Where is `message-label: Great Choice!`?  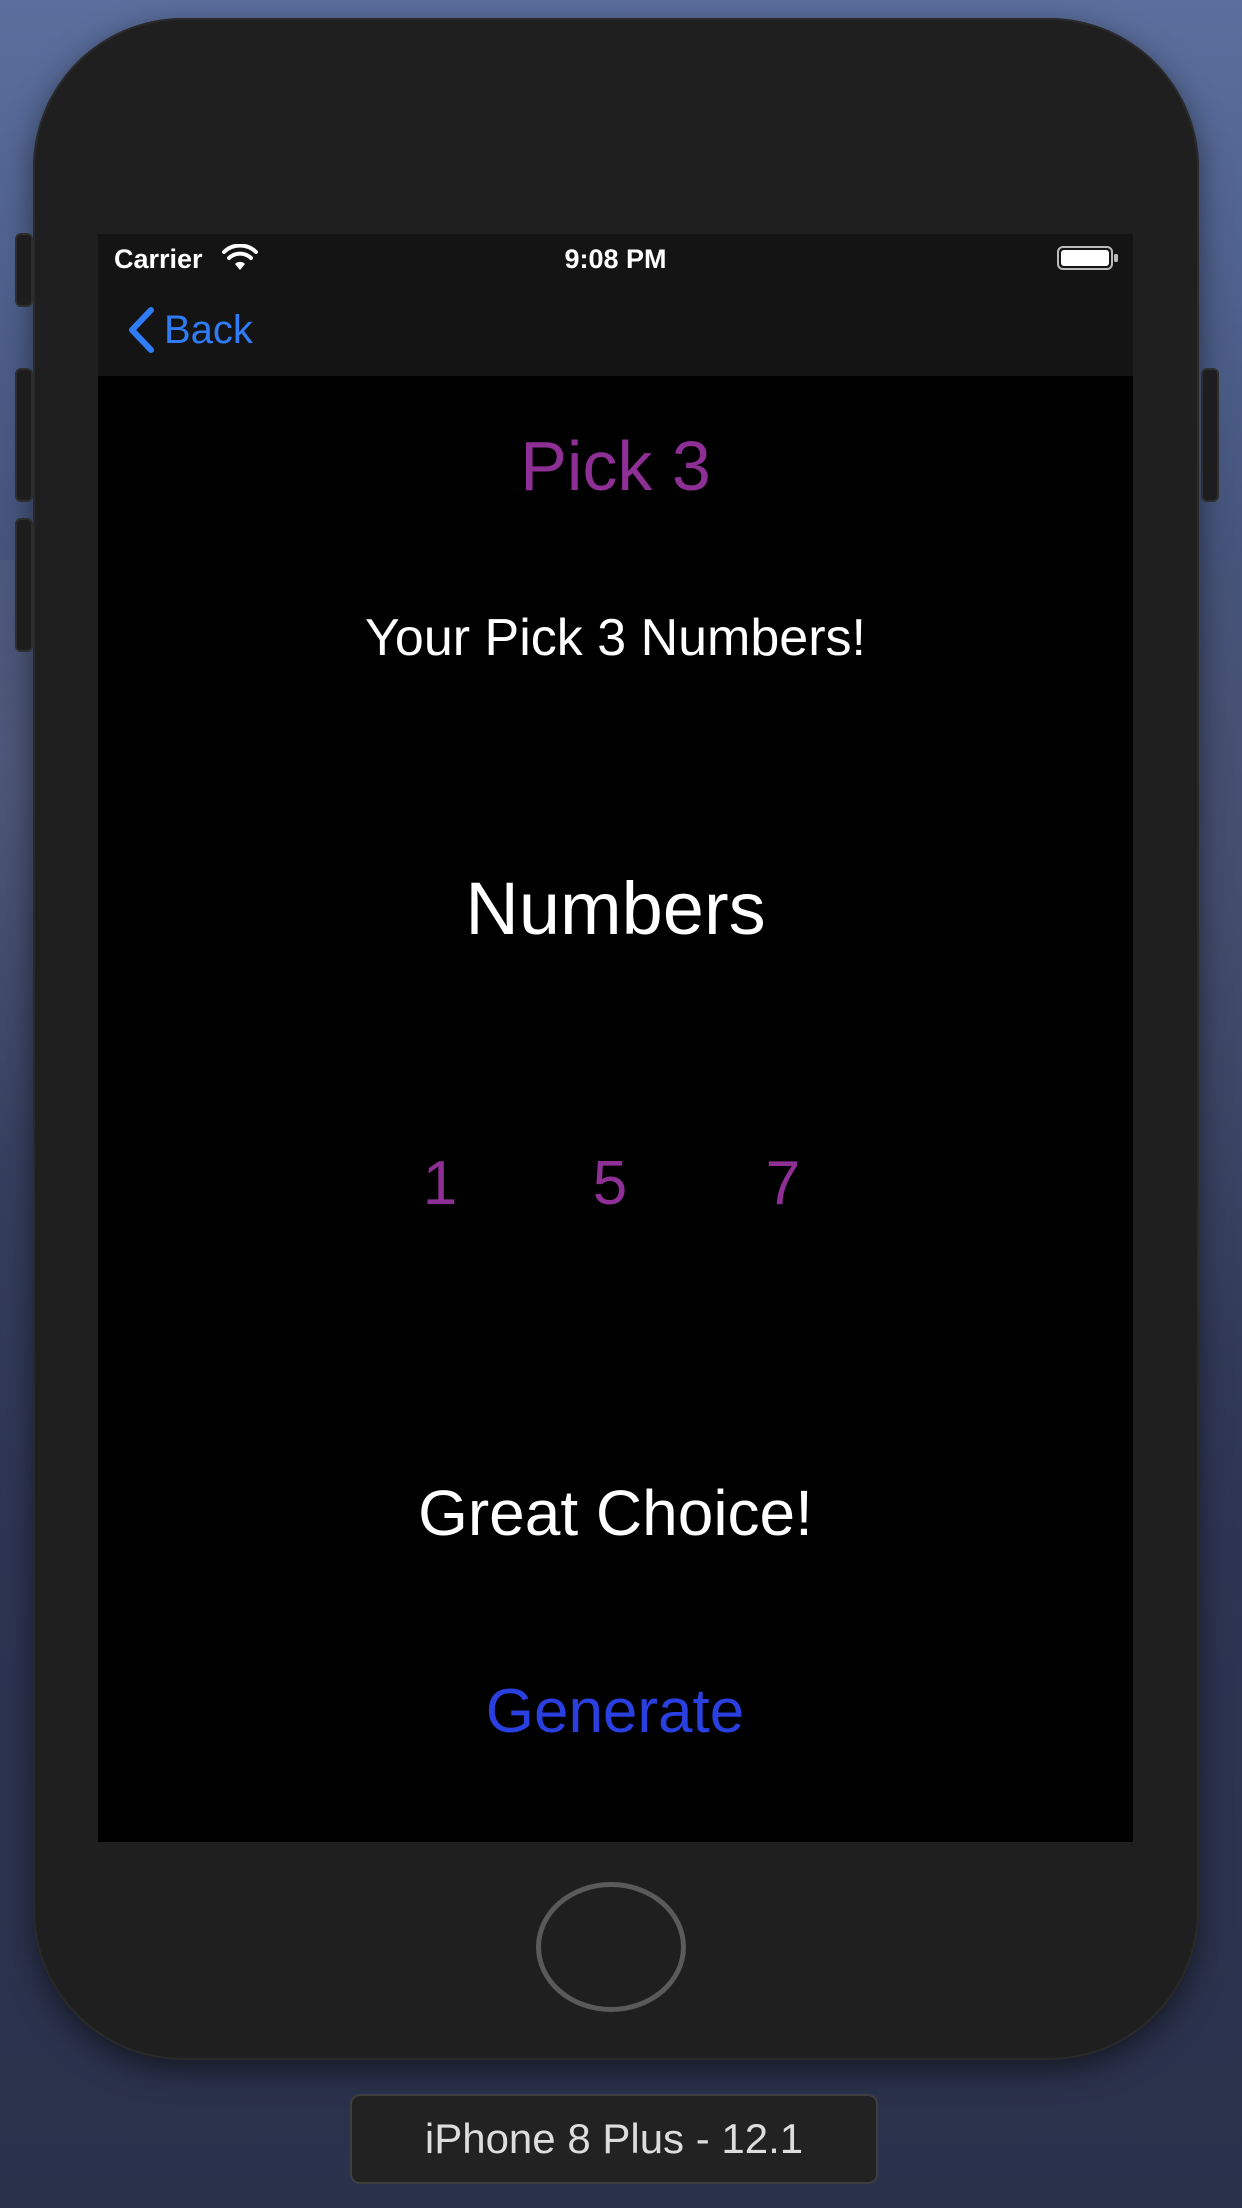 message-label: Great Choice! is located at coordinates (615, 1513).